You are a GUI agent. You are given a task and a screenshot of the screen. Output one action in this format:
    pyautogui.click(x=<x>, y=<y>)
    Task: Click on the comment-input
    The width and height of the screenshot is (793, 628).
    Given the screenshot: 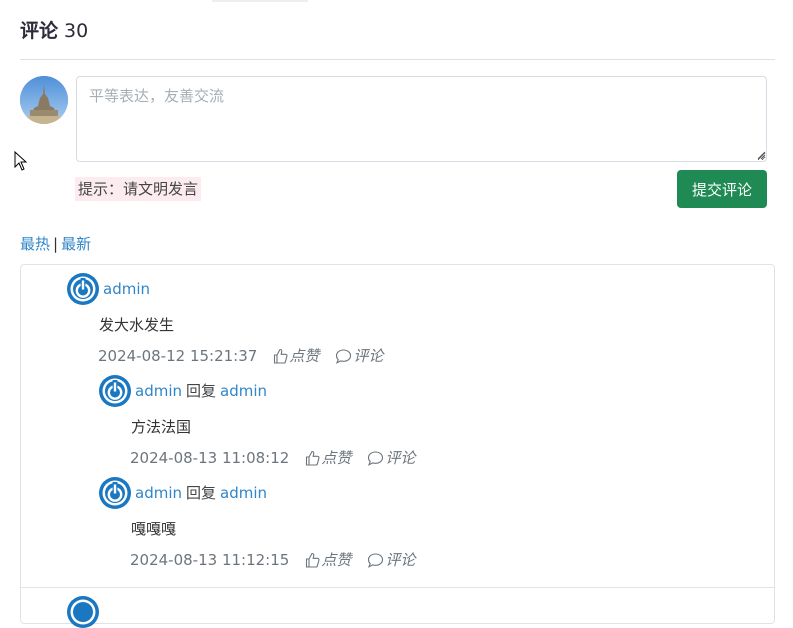 What is the action you would take?
    pyautogui.click(x=421, y=119)
    